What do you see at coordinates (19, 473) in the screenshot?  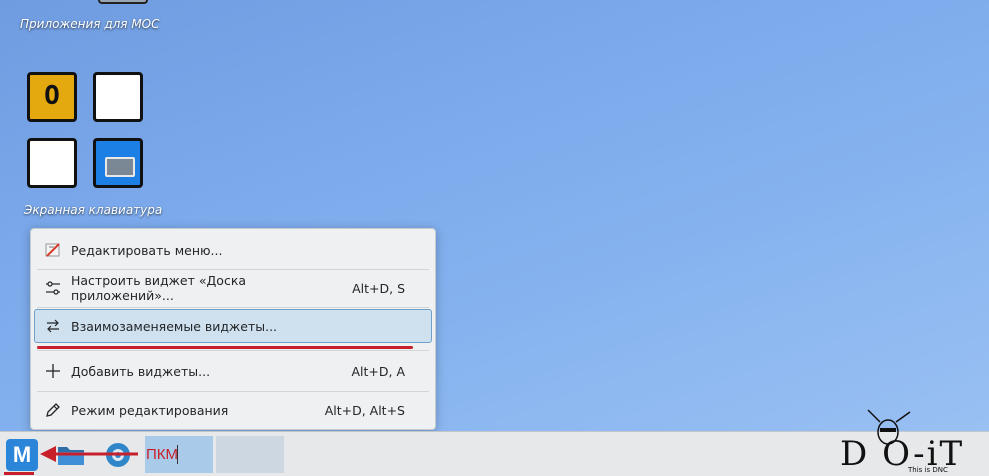 I see `launcher-active-indicator` at bounding box center [19, 473].